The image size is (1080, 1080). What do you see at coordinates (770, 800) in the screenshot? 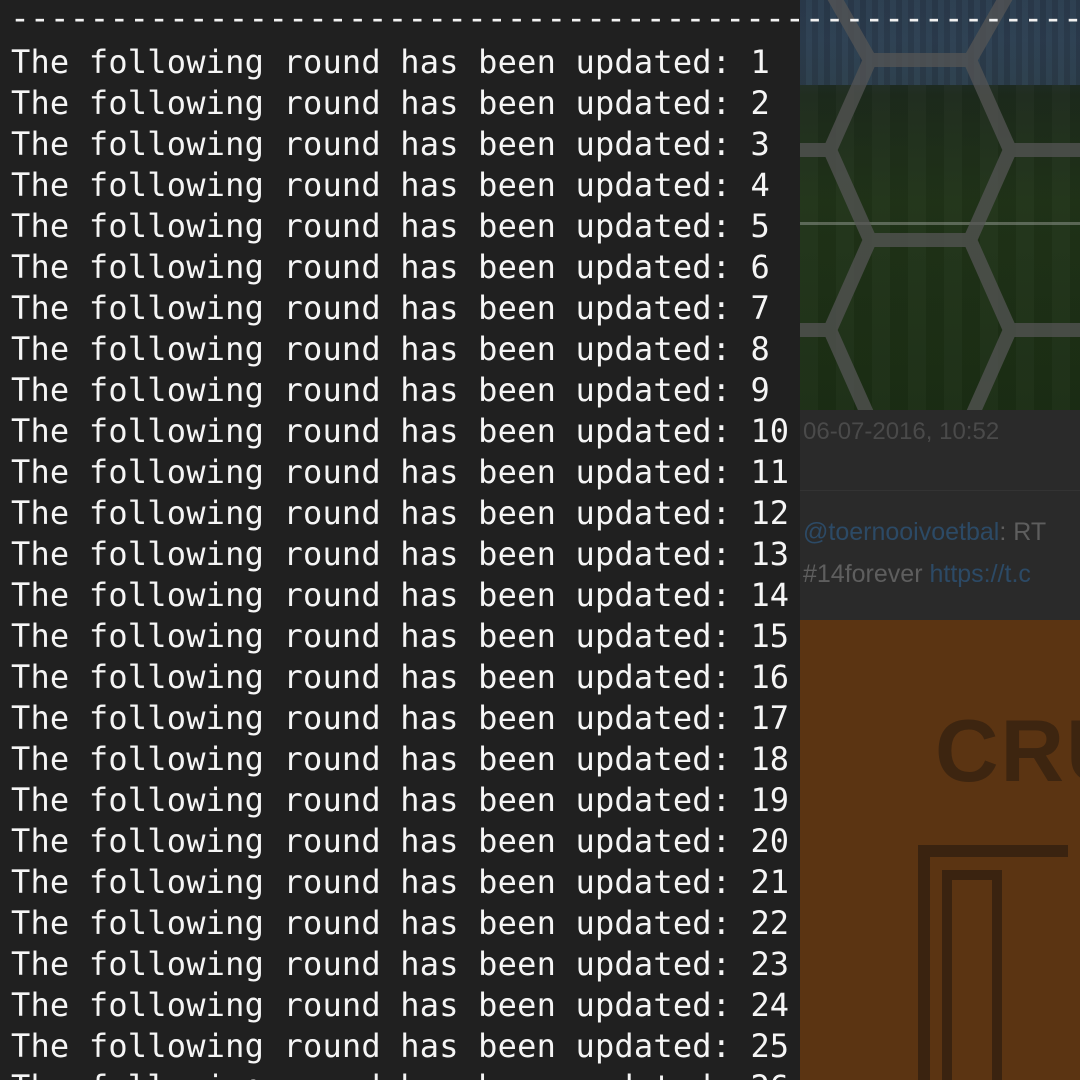
I see `terminal-line-round-number: 19` at bounding box center [770, 800].